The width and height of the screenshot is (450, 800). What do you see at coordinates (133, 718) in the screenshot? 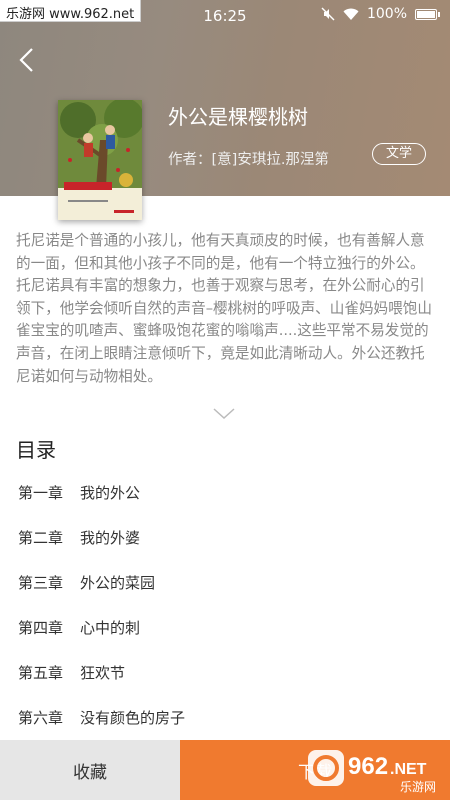
I see `chapter-name: 没有颜色的房子` at bounding box center [133, 718].